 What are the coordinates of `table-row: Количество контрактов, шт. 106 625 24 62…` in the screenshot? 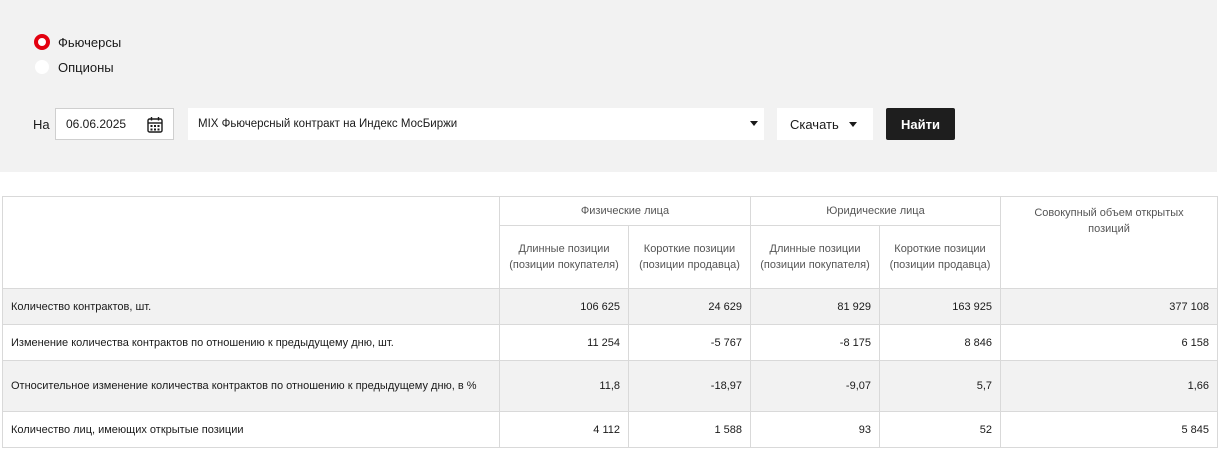 It's located at (610, 306).